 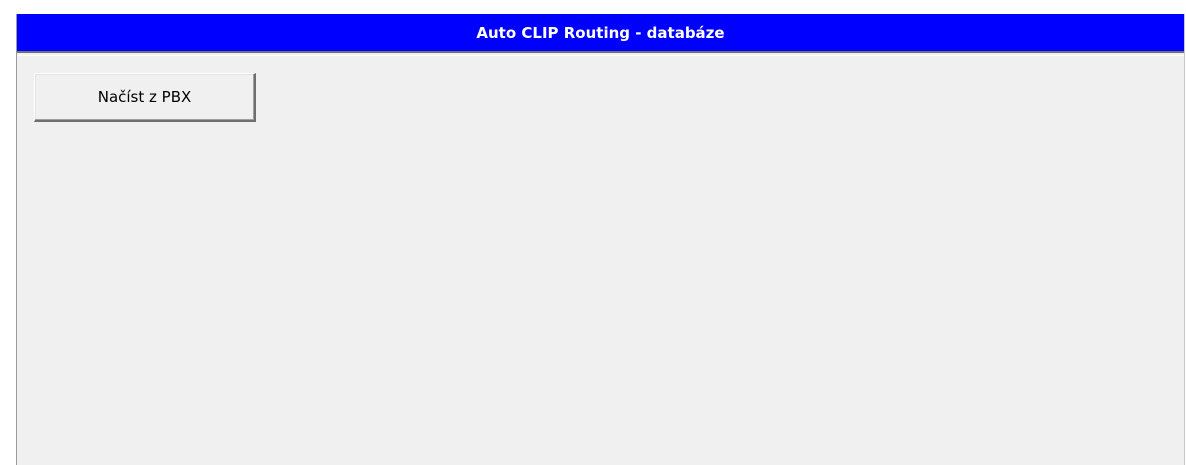 What do you see at coordinates (600, 33) in the screenshot?
I see `panel-title: Auto CLIP Routing - databáze` at bounding box center [600, 33].